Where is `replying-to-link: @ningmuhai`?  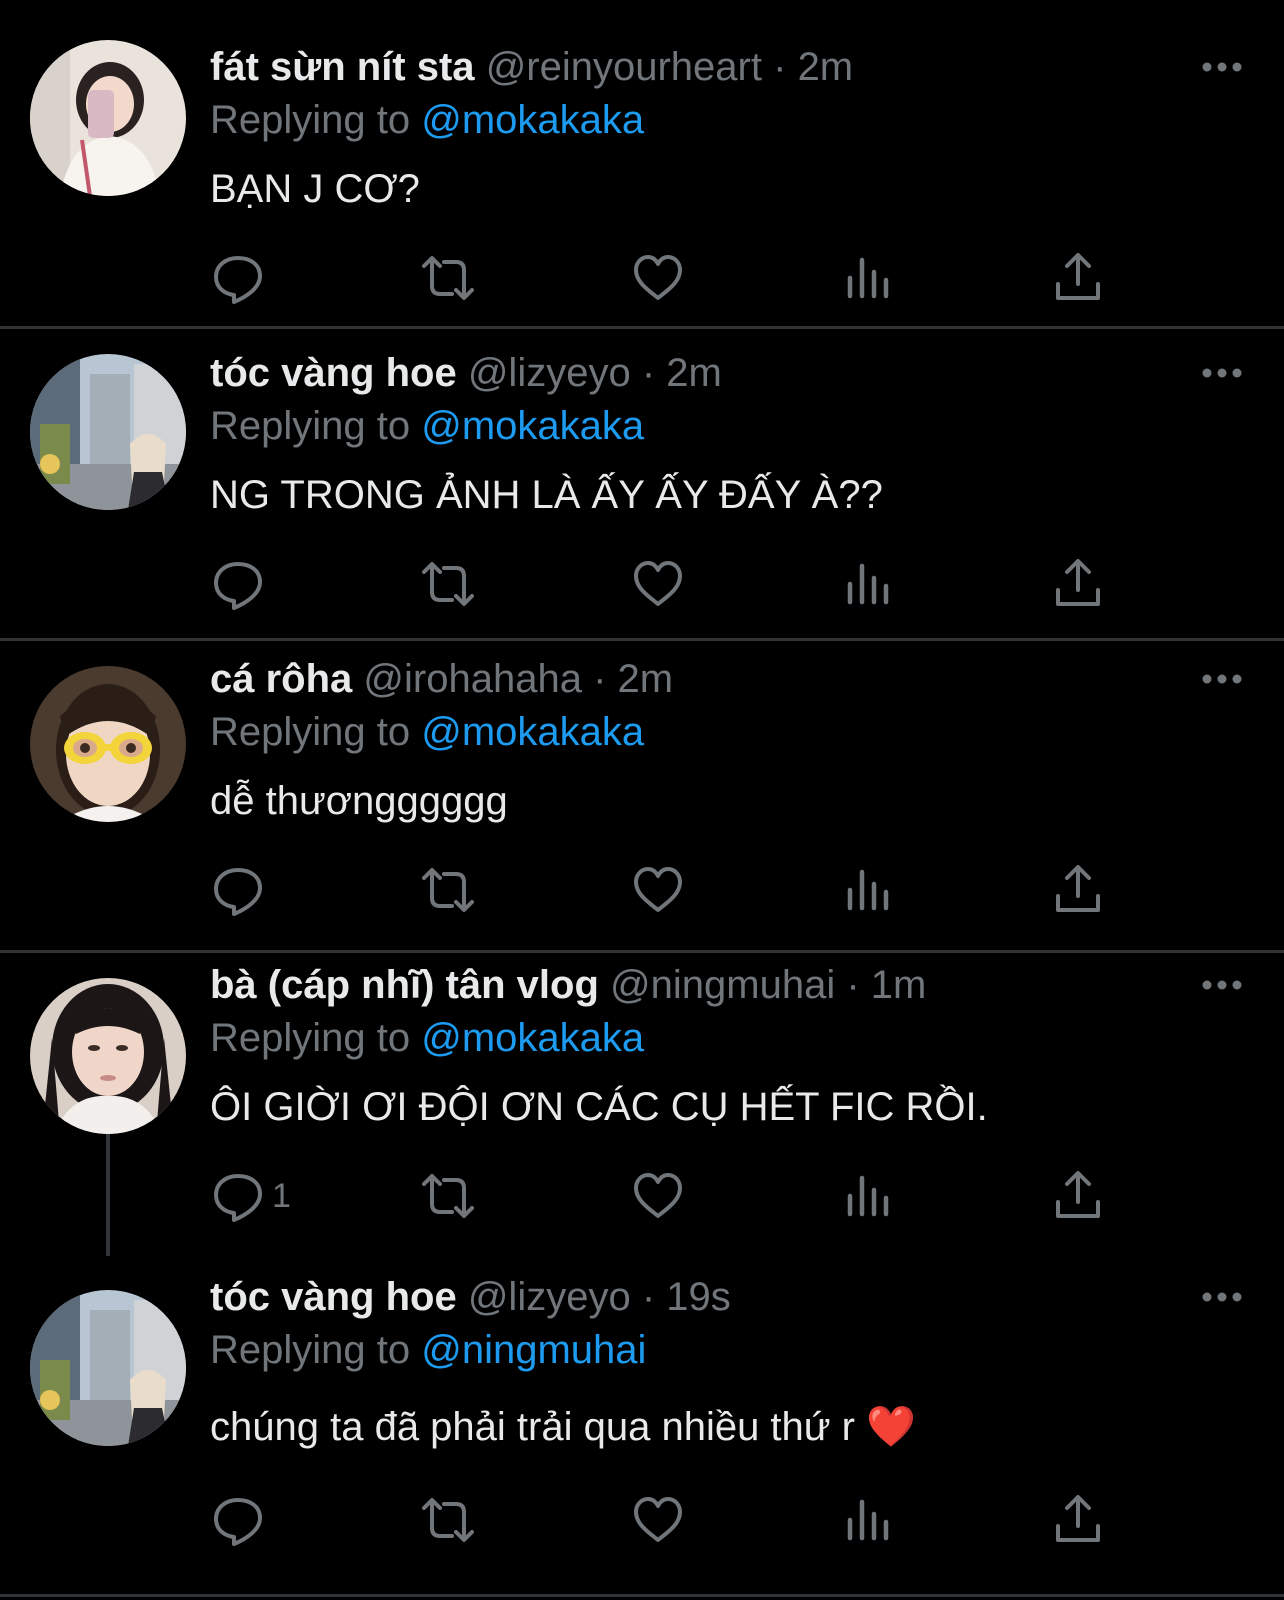
replying-to-link: @ningmuhai is located at coordinates (533, 1350).